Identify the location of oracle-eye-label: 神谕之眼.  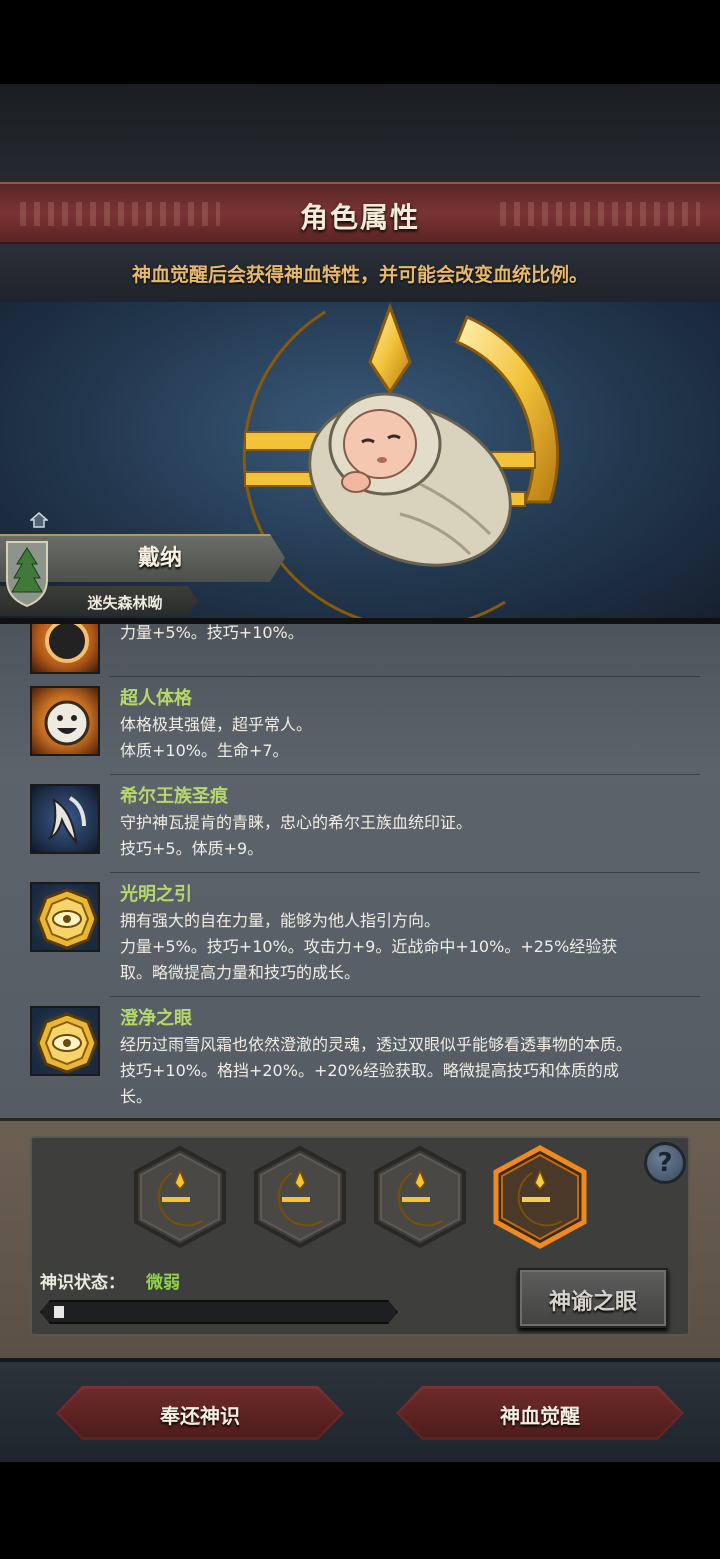
(592, 1302).